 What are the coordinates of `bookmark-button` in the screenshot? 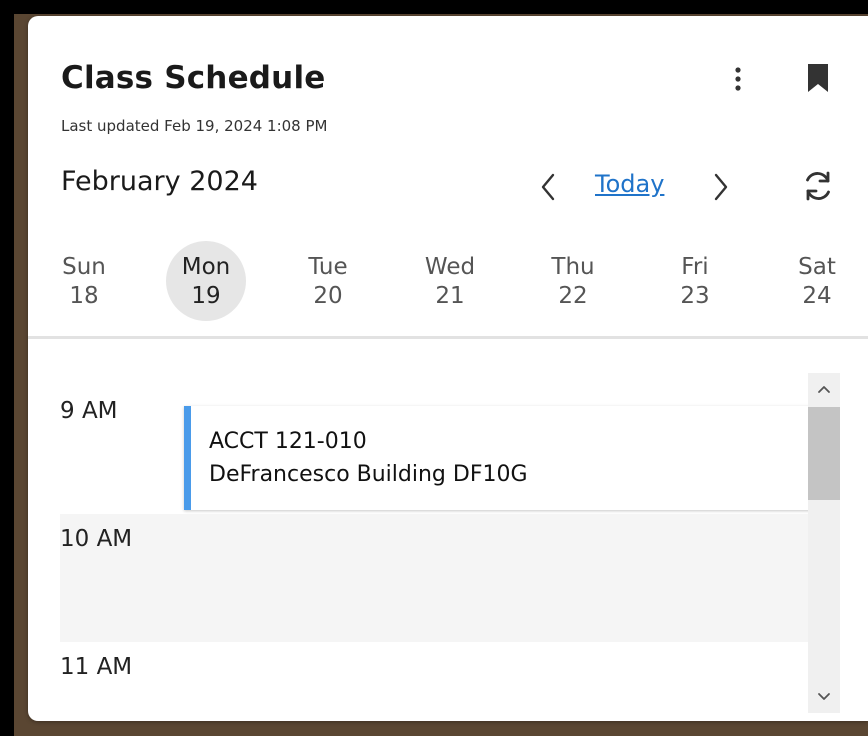 It's located at (818, 78).